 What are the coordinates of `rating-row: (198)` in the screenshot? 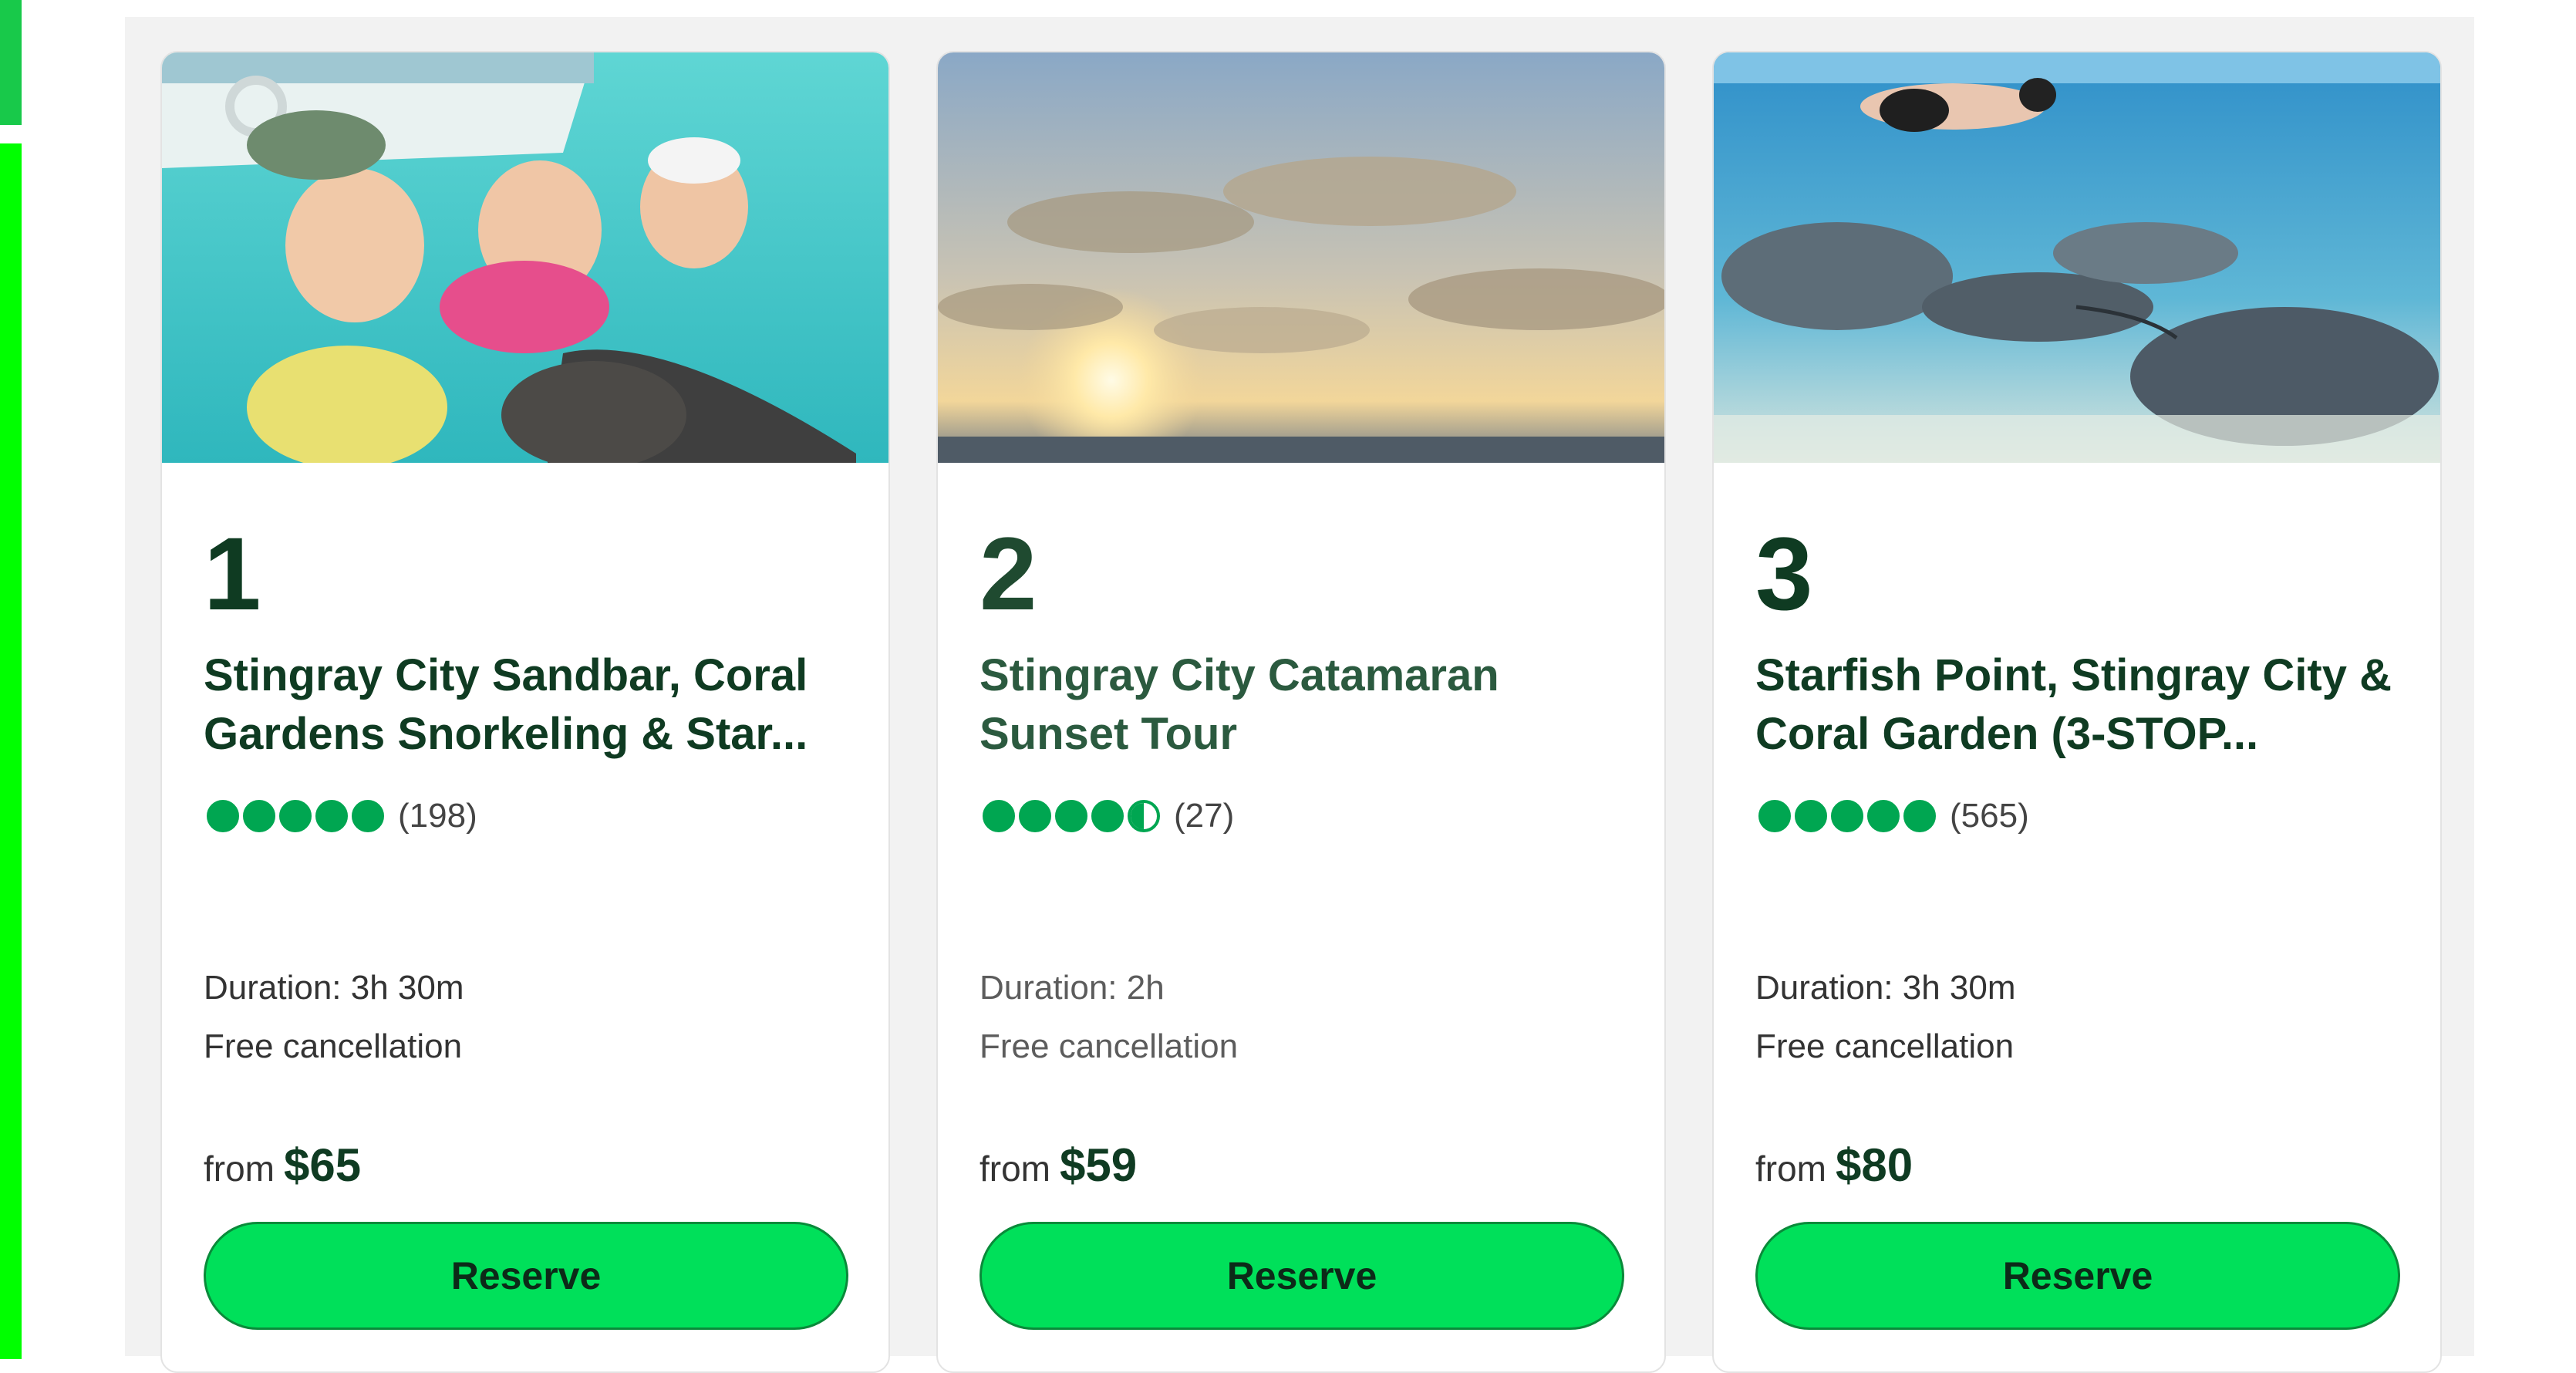 It's located at (342, 816).